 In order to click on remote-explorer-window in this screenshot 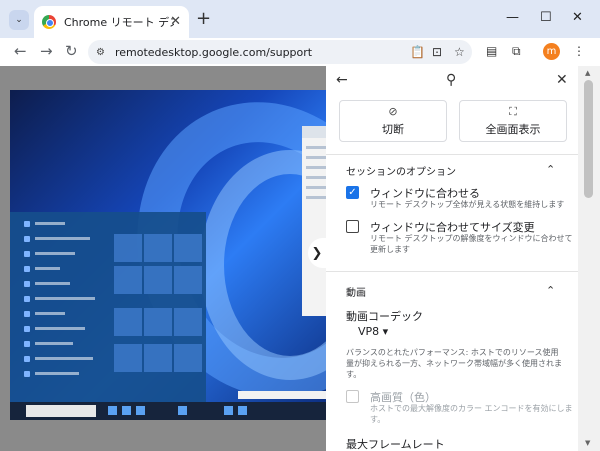, I will do `click(314, 221)`.